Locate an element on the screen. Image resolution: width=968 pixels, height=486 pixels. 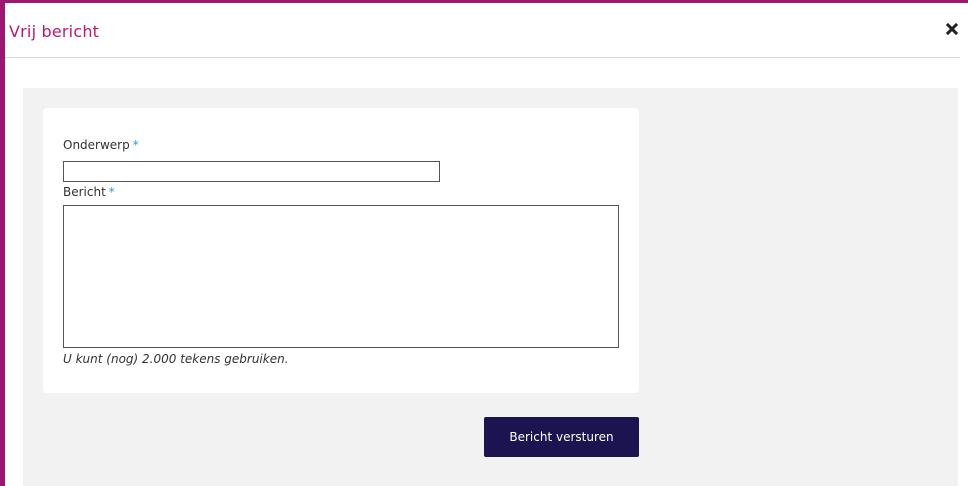
subject-label-text: Onderwerp is located at coordinates (96, 145).